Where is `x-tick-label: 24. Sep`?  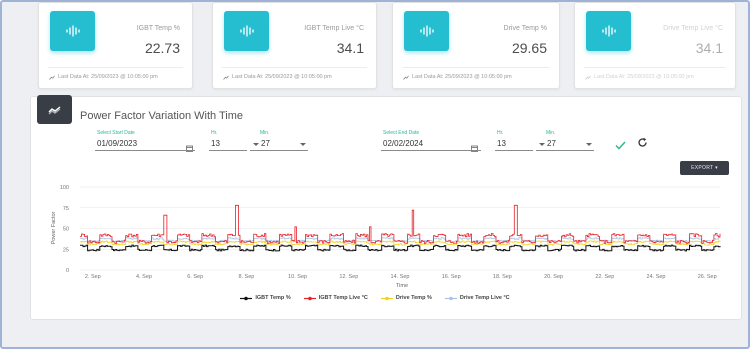
x-tick-label: 24. Sep is located at coordinates (656, 277).